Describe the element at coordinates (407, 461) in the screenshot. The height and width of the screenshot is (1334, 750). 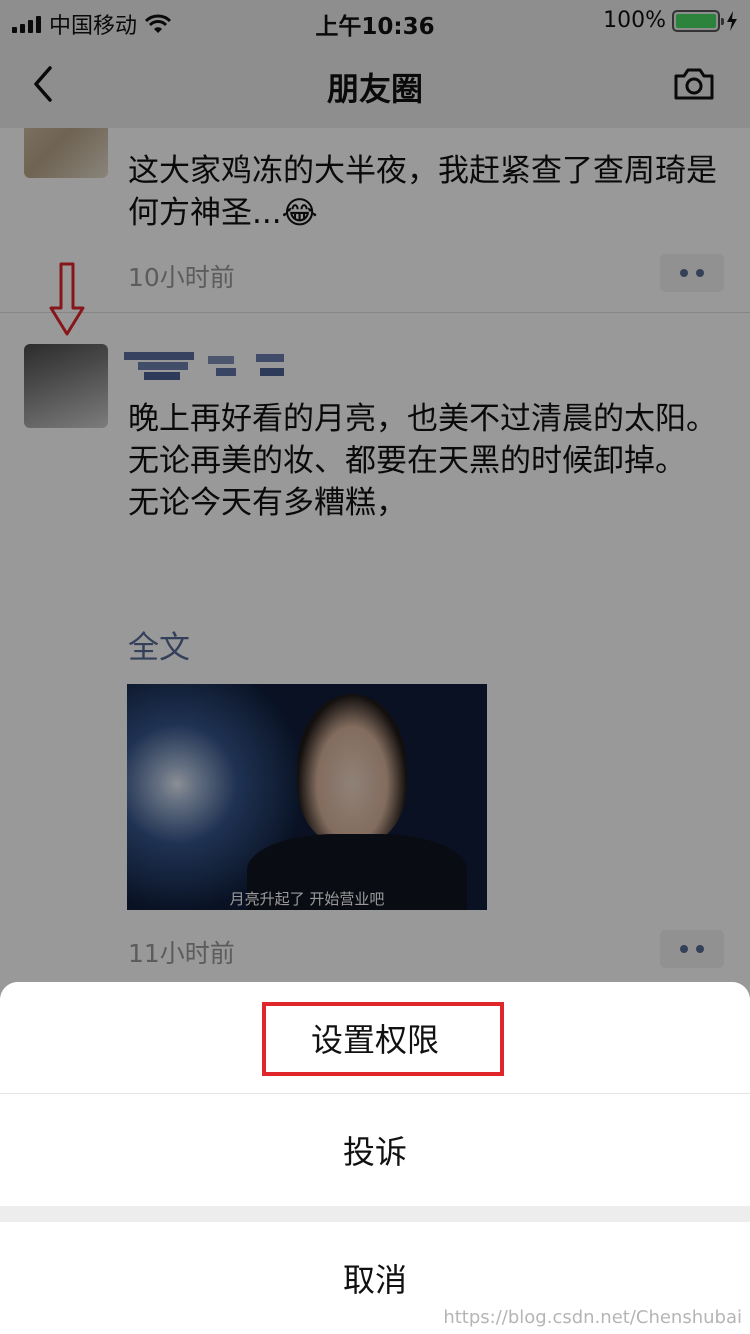
I see `post-line: 无论再美的妆、都要在天黑的时候卸掉。` at that location.